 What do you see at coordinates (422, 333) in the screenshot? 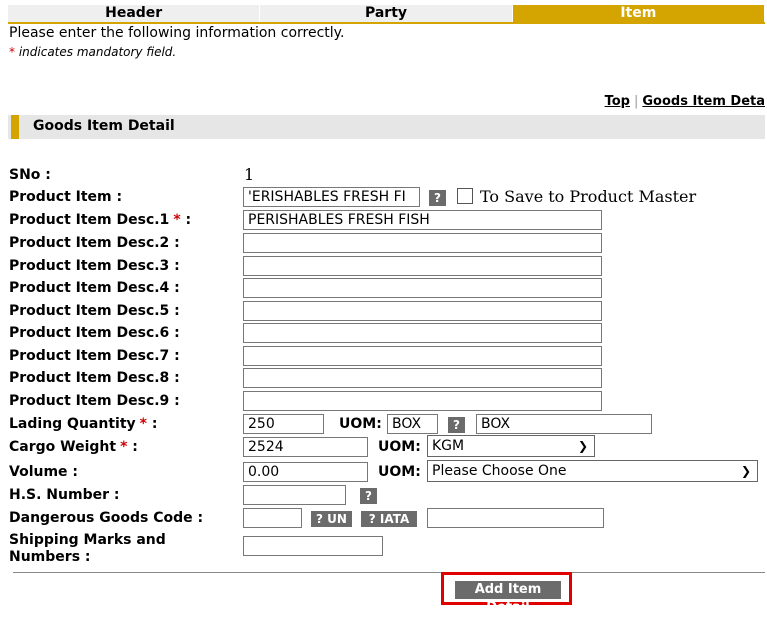
I see `desc6-input` at bounding box center [422, 333].